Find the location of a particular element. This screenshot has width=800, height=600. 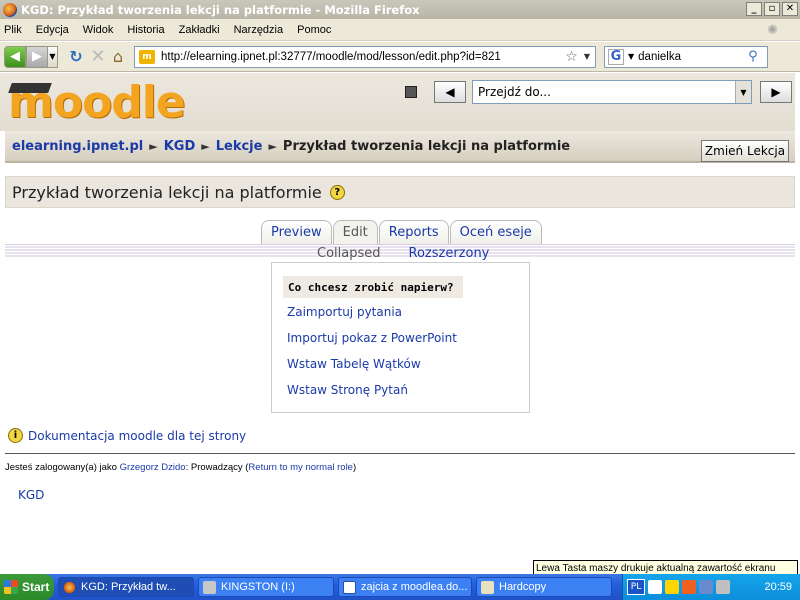

menu-historia: Historia is located at coordinates (145, 30).